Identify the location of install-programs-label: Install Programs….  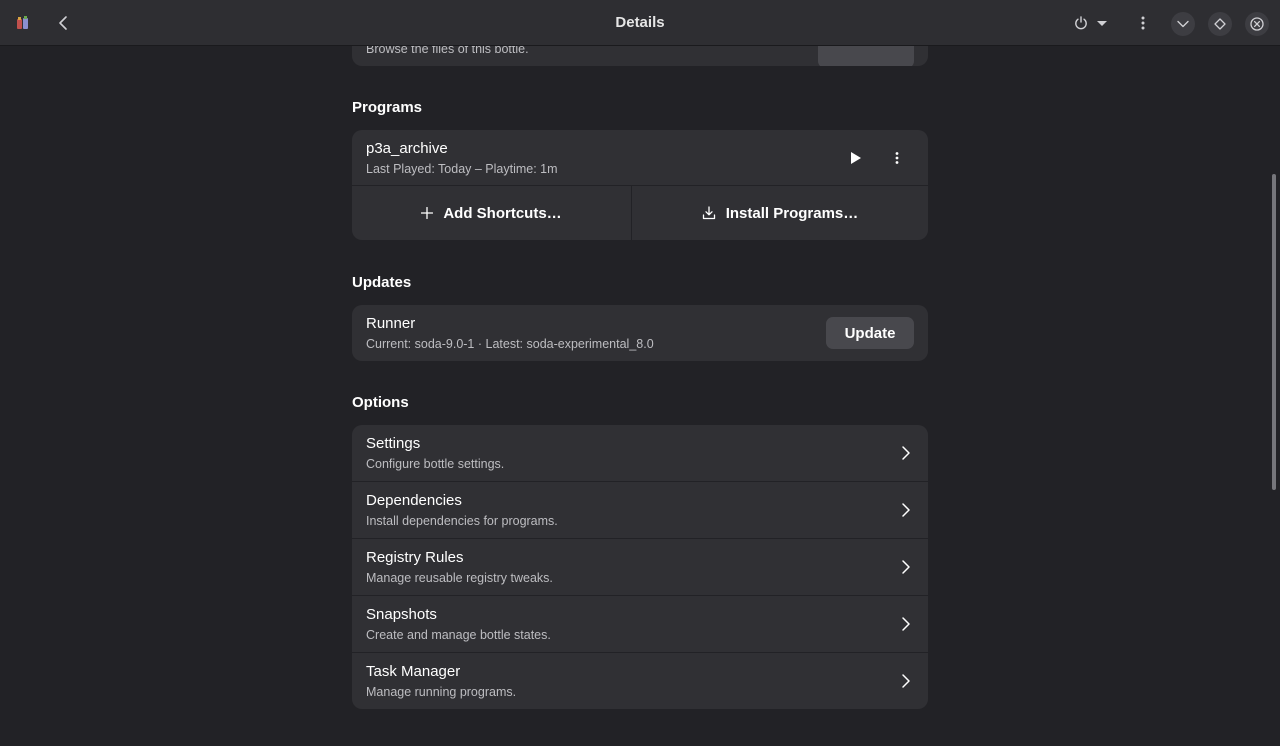
(792, 213).